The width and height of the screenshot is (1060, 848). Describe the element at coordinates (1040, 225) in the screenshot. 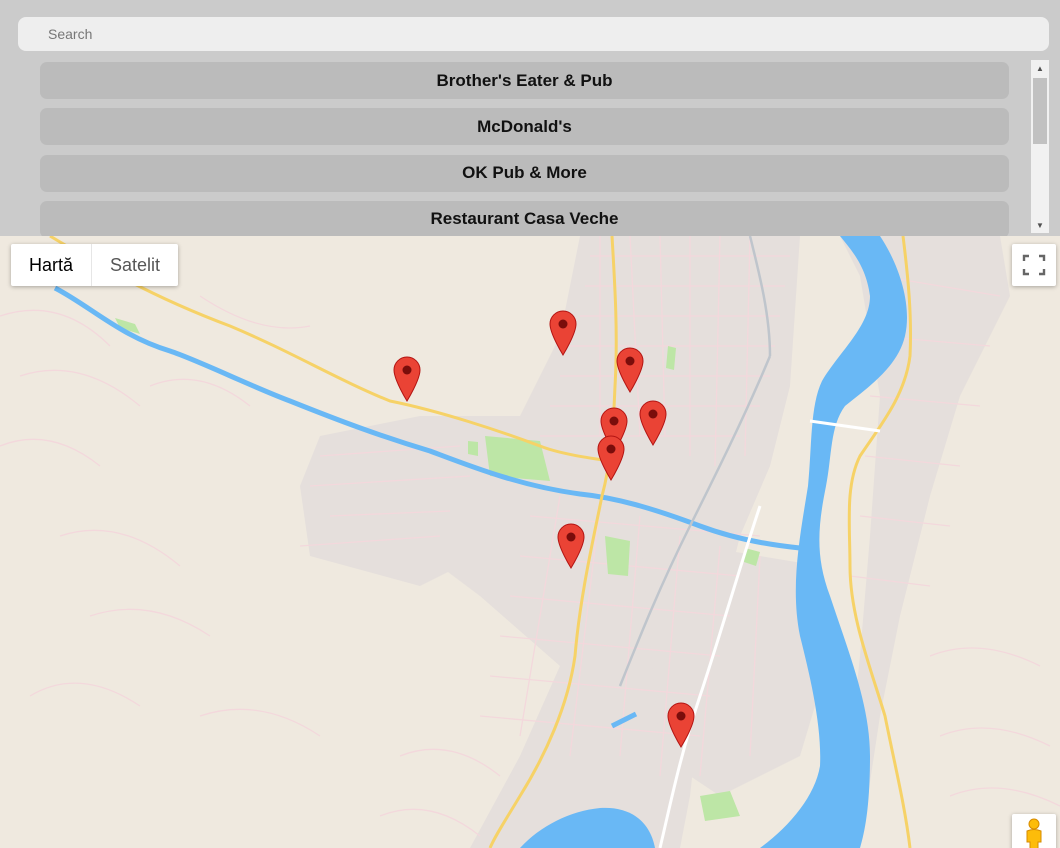

I see `scroll-down-arrow-icon: ▼` at that location.